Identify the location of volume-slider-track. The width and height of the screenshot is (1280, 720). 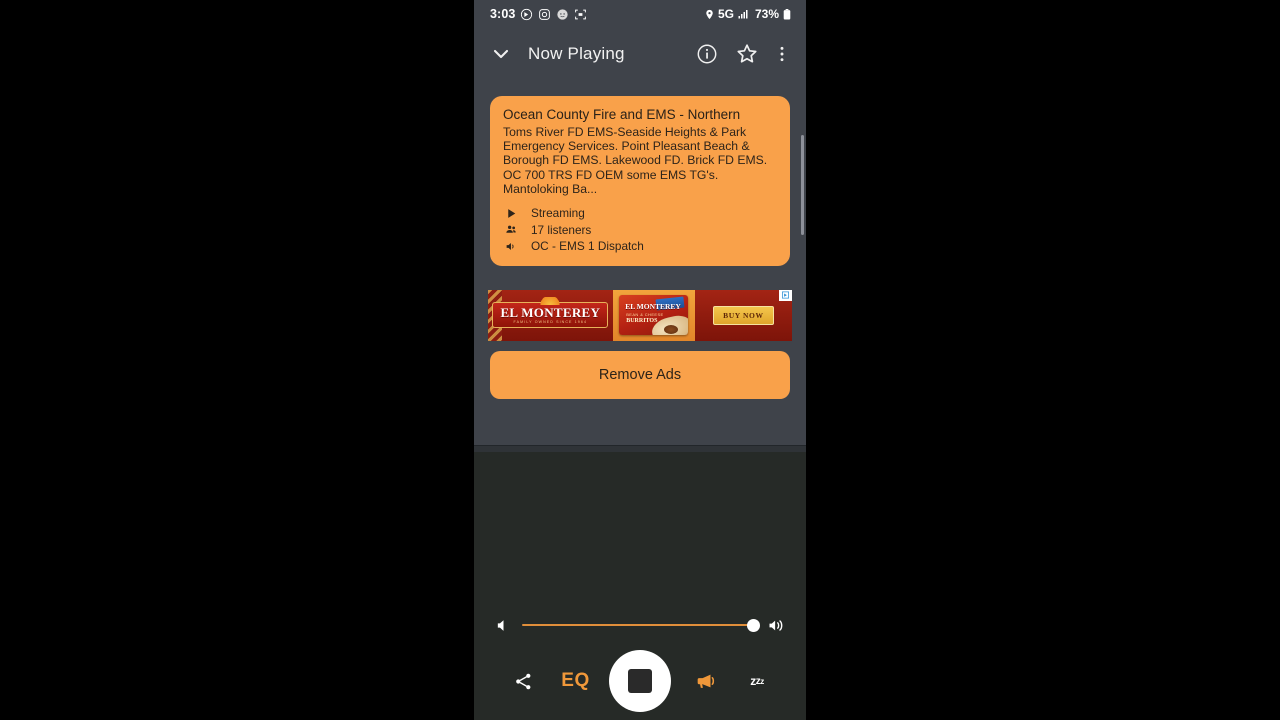
(640, 625).